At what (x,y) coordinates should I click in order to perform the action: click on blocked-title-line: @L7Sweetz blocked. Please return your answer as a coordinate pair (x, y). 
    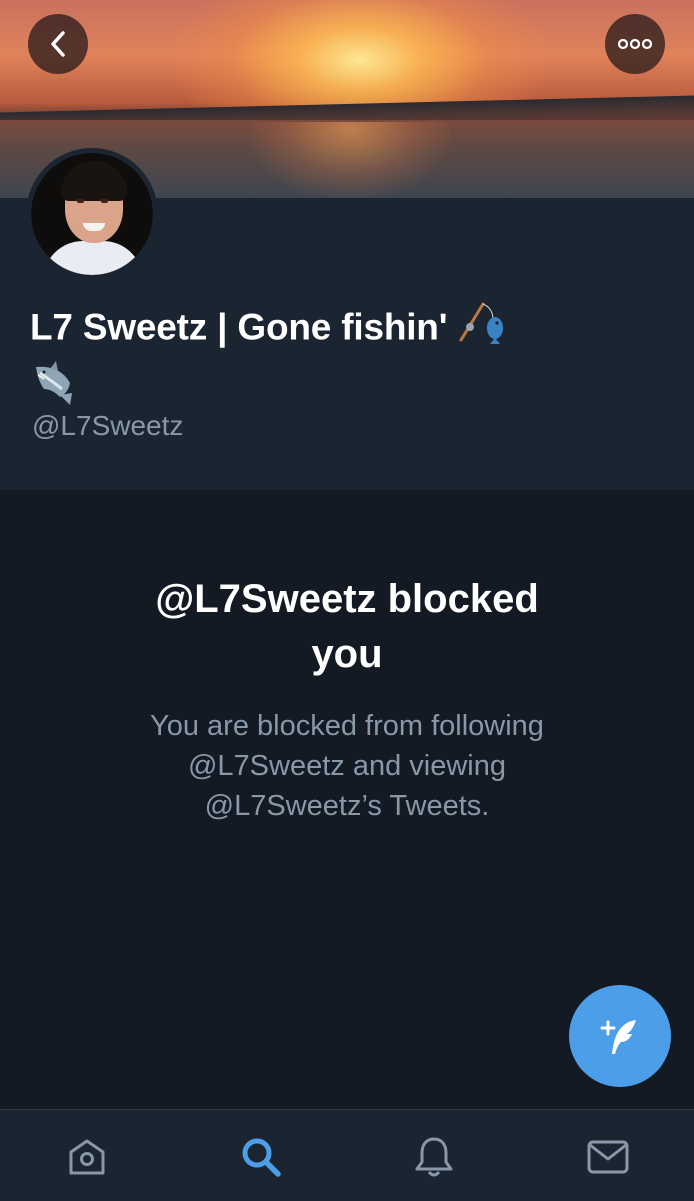
    Looking at the image, I should click on (347, 599).